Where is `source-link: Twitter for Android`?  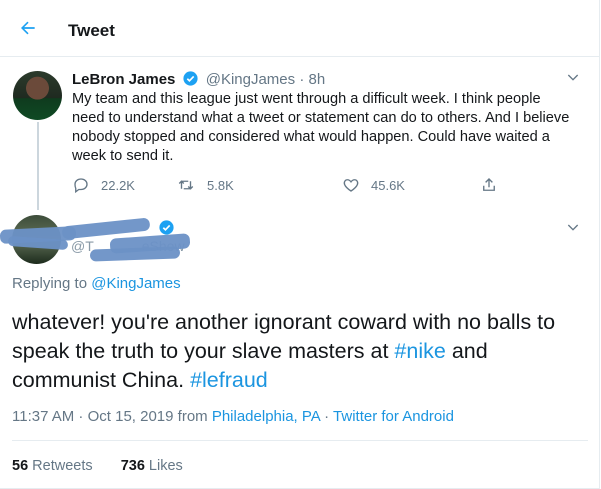 source-link: Twitter for Android is located at coordinates (393, 416).